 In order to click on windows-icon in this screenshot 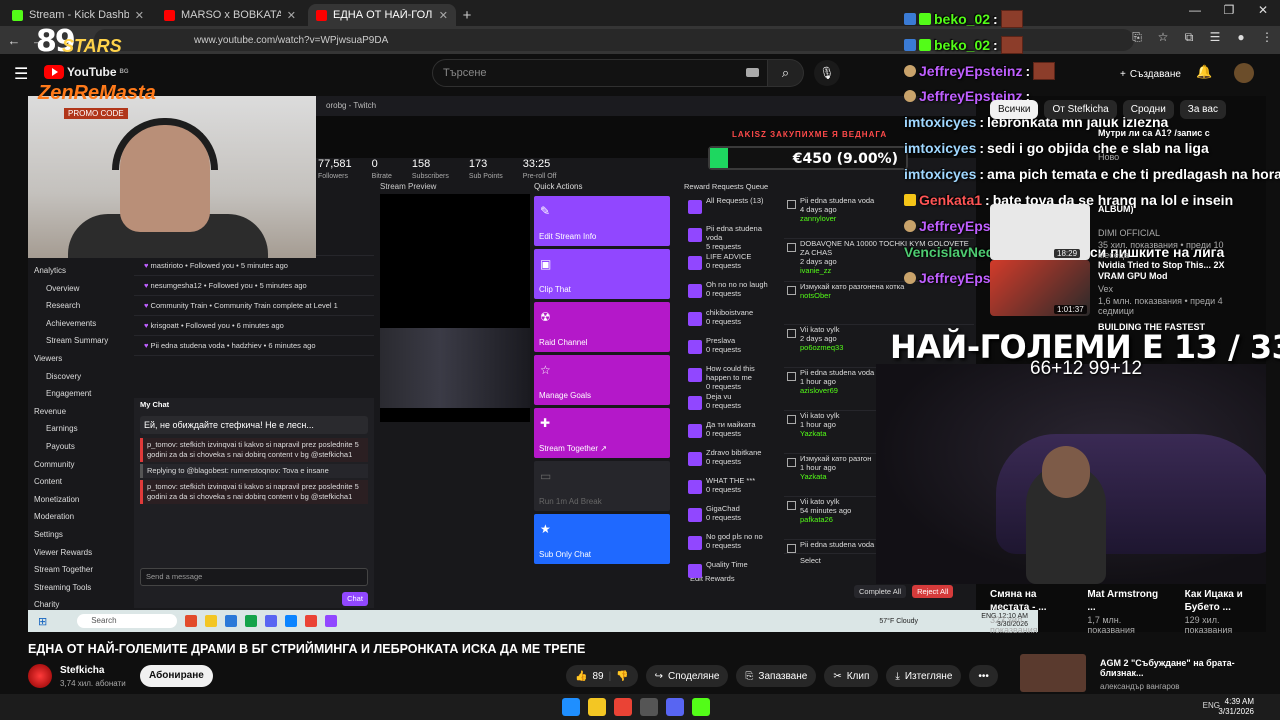, I will do `click(571, 707)`.